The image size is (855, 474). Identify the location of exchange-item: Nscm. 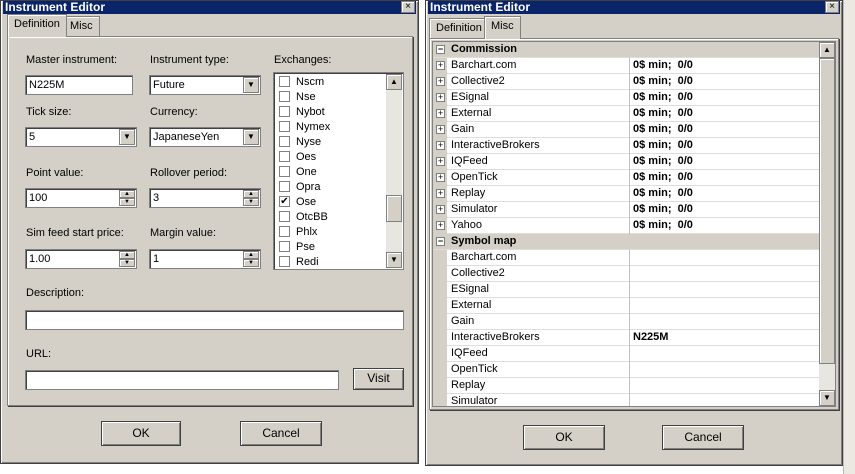
(331, 81).